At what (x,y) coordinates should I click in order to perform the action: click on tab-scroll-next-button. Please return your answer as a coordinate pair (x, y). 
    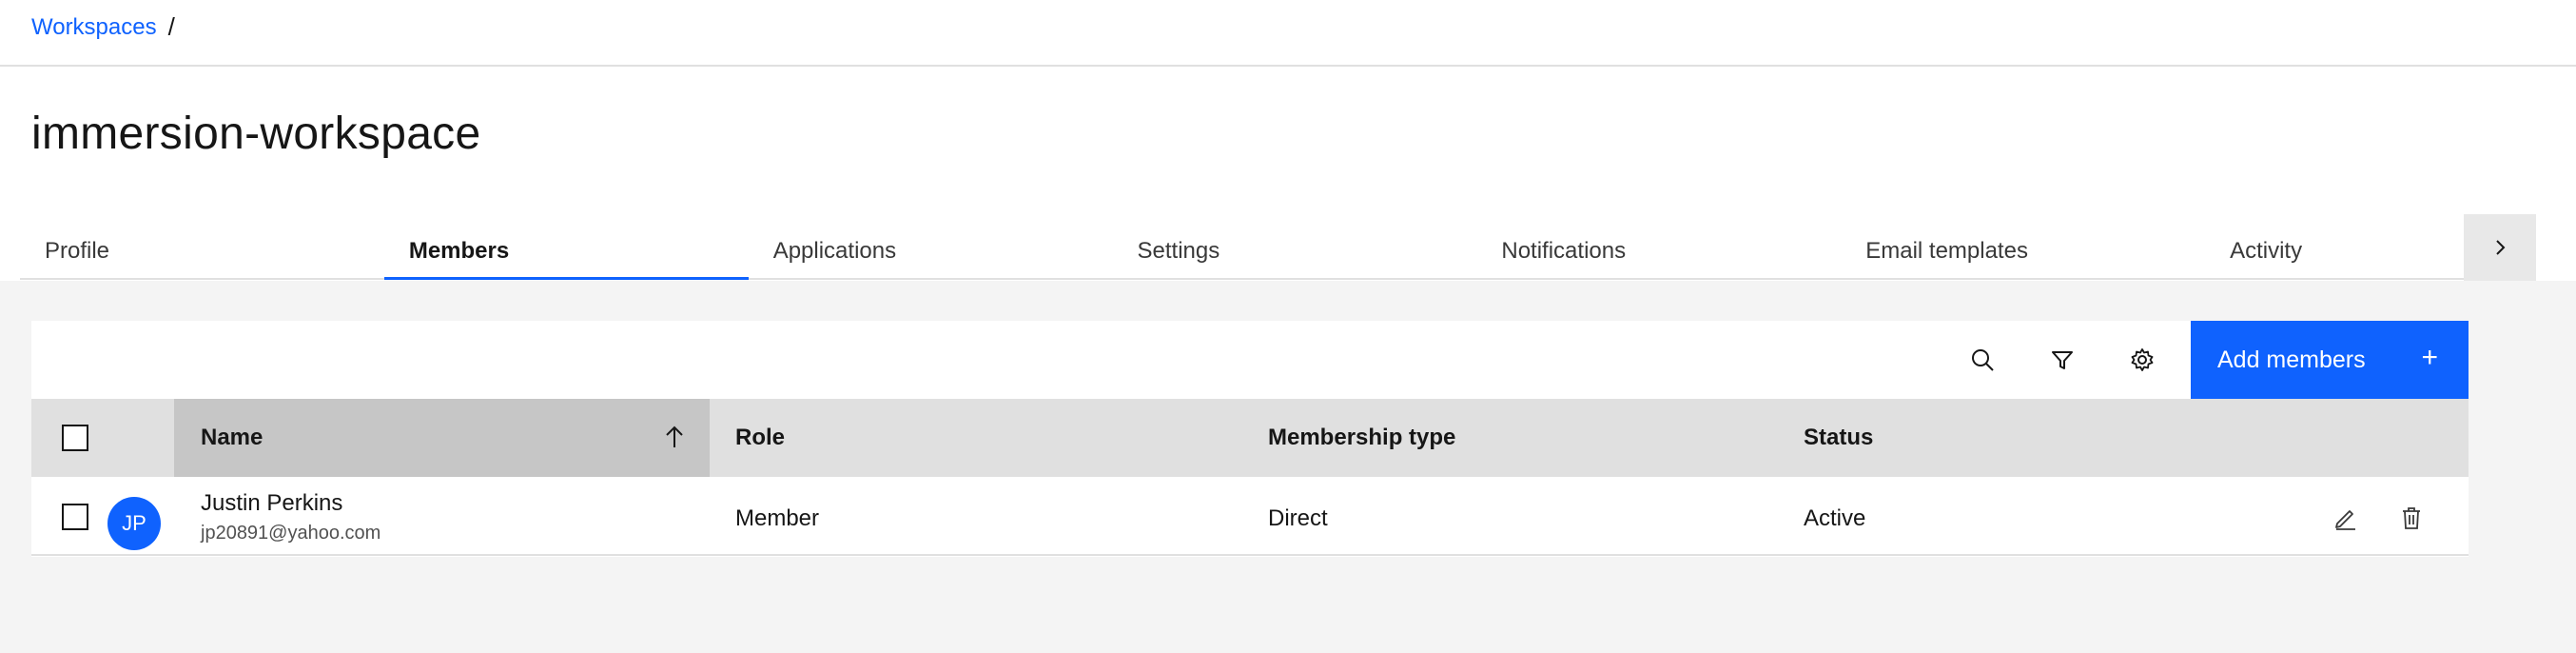
    Looking at the image, I should click on (2500, 247).